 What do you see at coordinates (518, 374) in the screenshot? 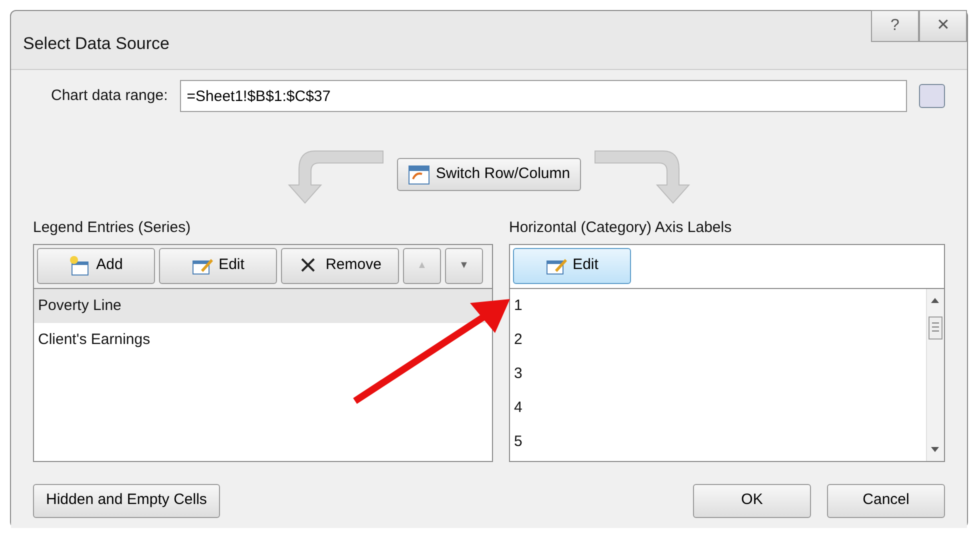
I see `axis-label-item: 3` at bounding box center [518, 374].